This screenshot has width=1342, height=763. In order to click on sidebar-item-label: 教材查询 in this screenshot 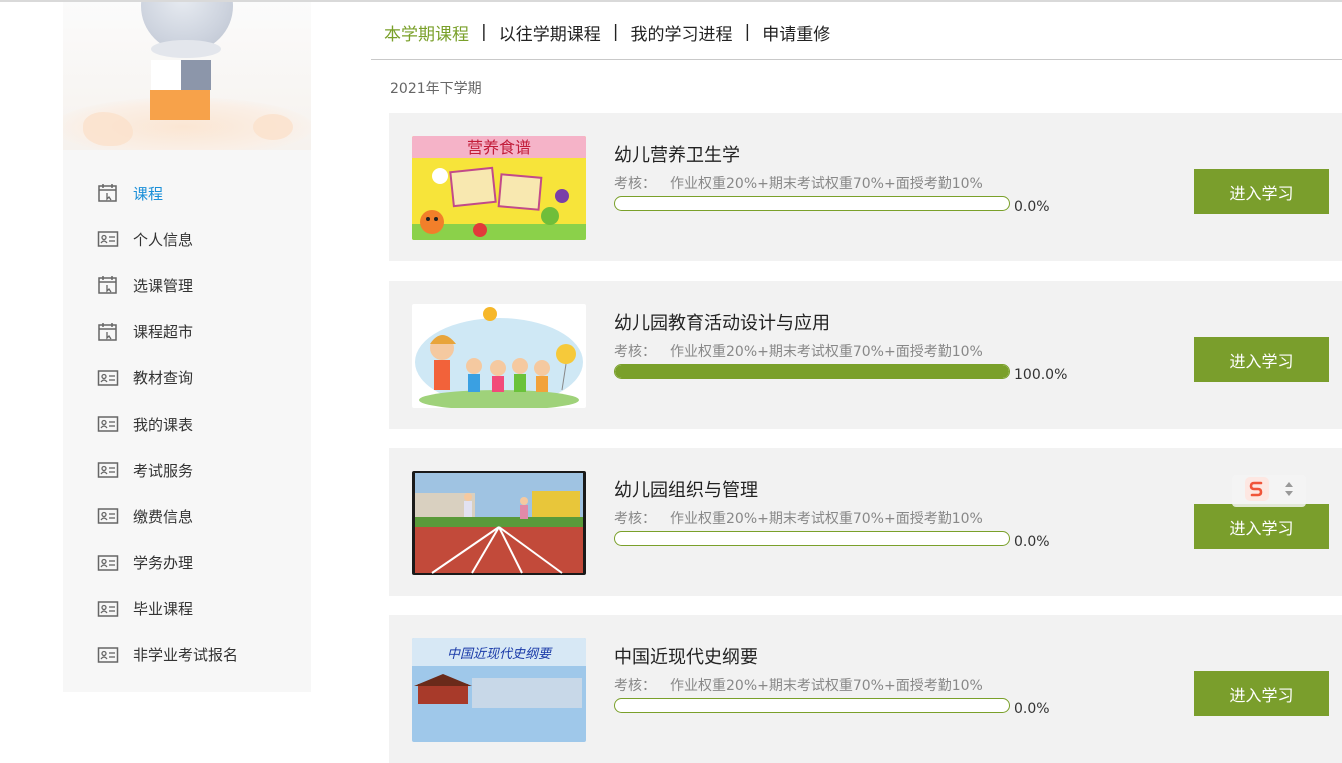, I will do `click(163, 378)`.